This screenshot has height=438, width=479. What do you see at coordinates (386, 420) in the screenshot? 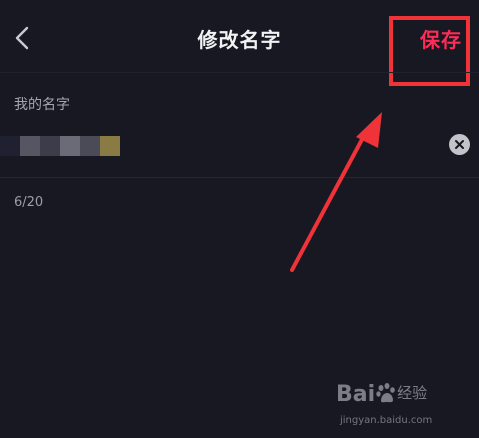
I see `watermark-url: jingyan.baidu.com` at bounding box center [386, 420].